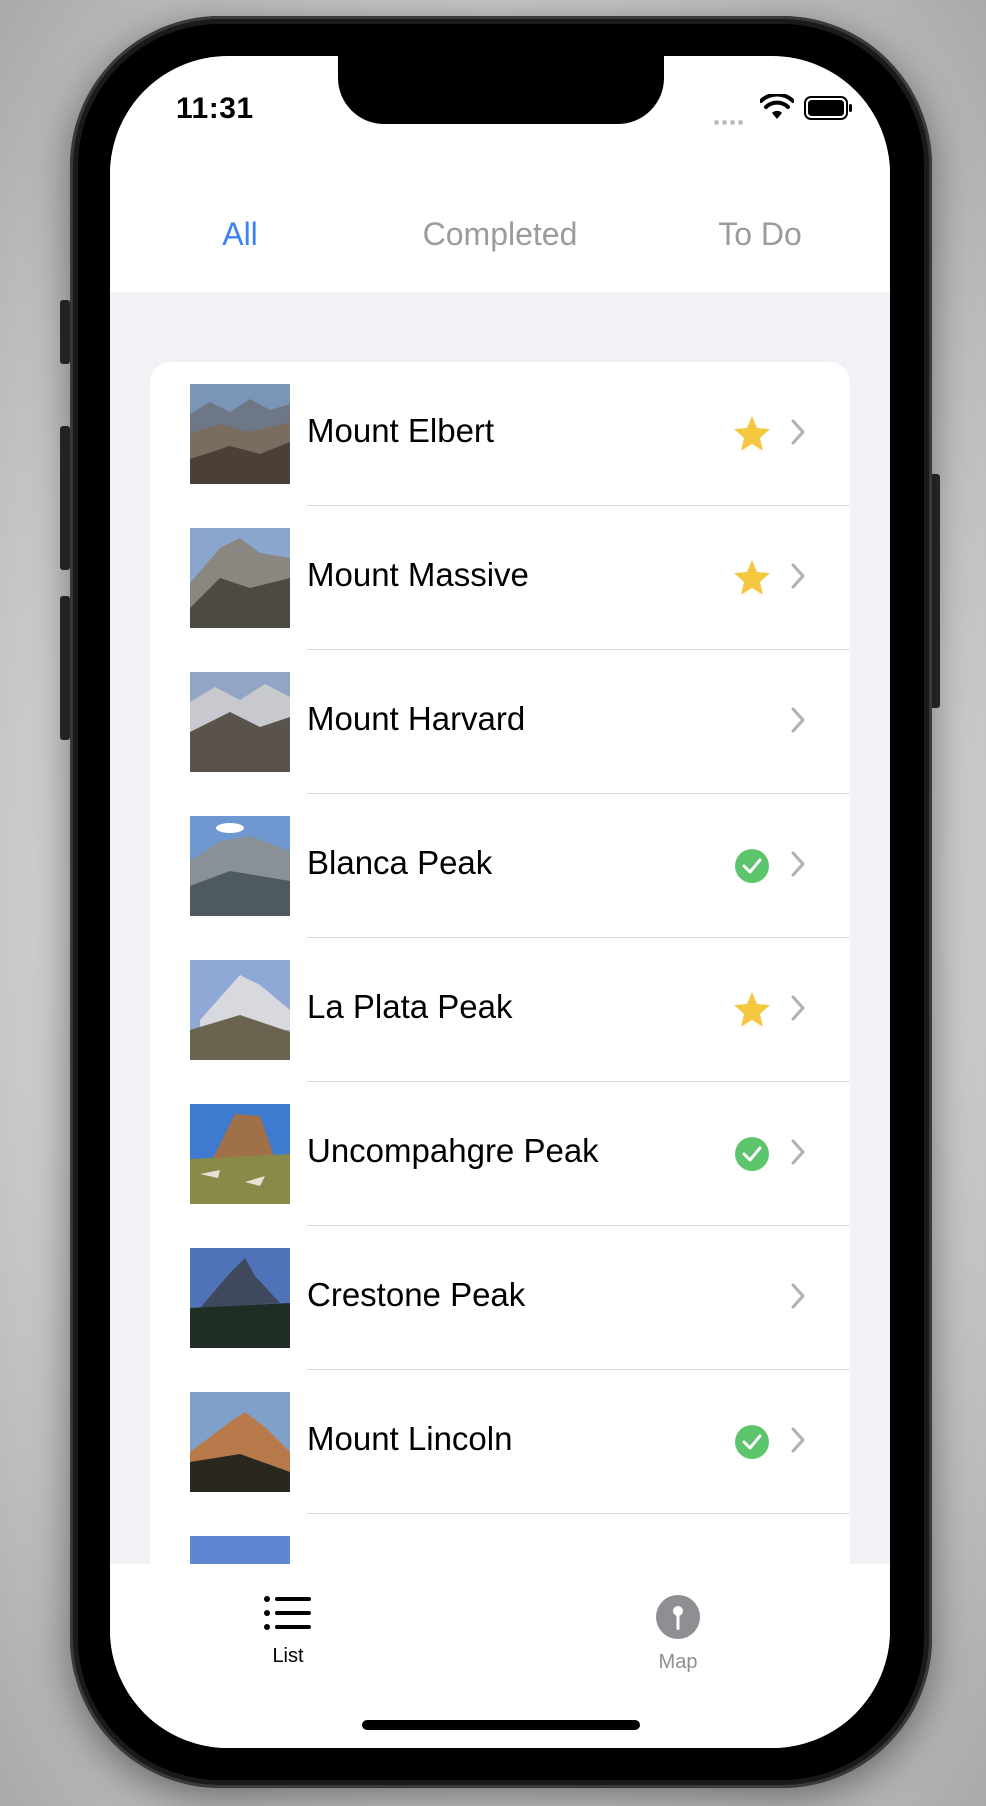  Describe the element at coordinates (453, 1150) in the screenshot. I see `peak-name: Uncompahgre Peak` at that location.